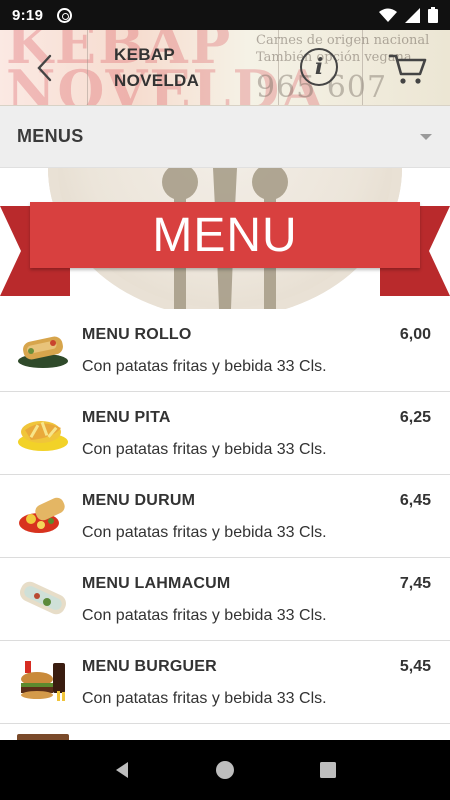 The width and height of the screenshot is (450, 800). I want to click on app-title-line2: NOVELDA, so click(157, 80).